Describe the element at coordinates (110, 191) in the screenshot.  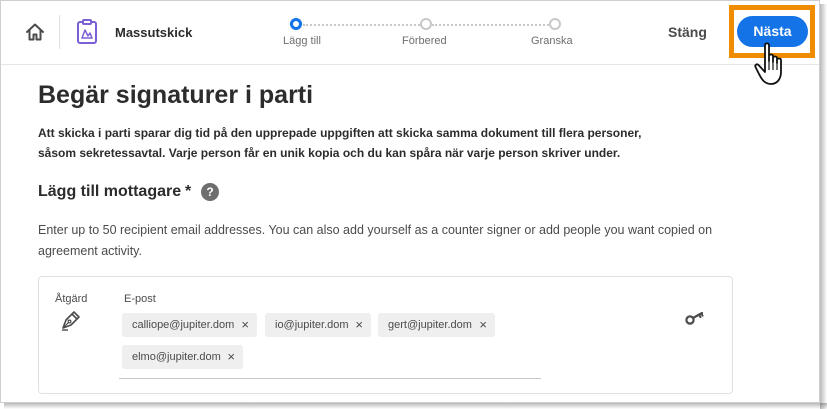
I see `section-title: Lägg till mottagare` at that location.